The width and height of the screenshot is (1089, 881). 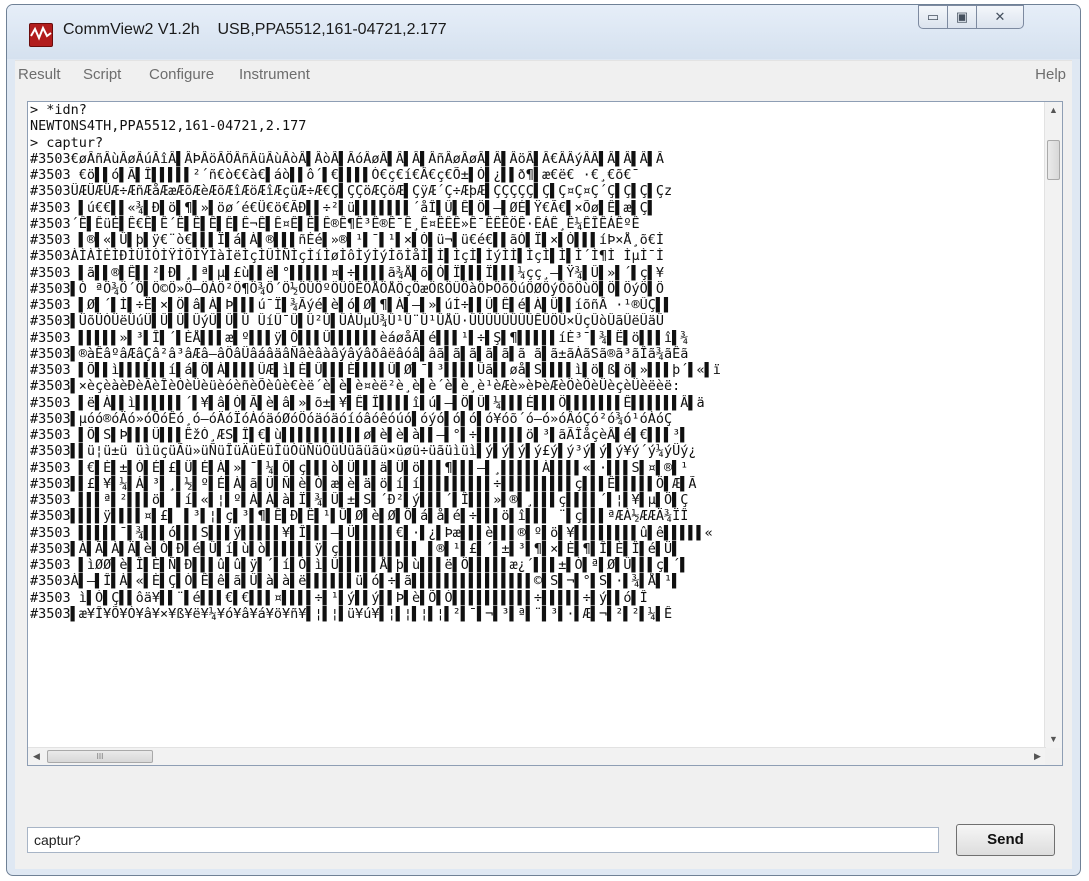 I want to click on menu-help: Help, so click(x=1050, y=74).